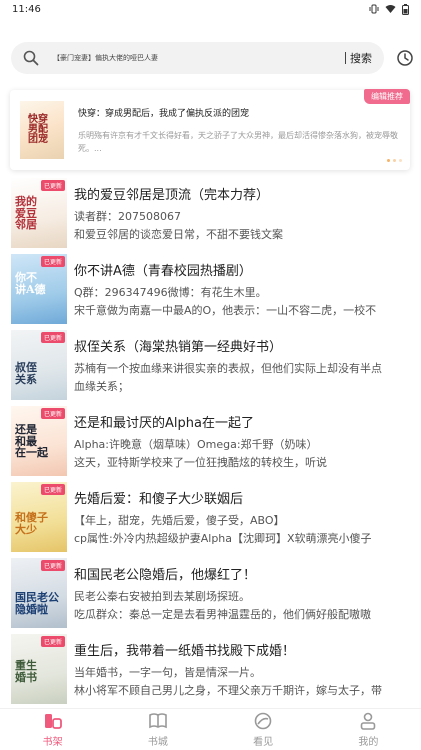 This screenshot has height=750, width=421. I want to click on nav-label: 书架, so click(52, 742).